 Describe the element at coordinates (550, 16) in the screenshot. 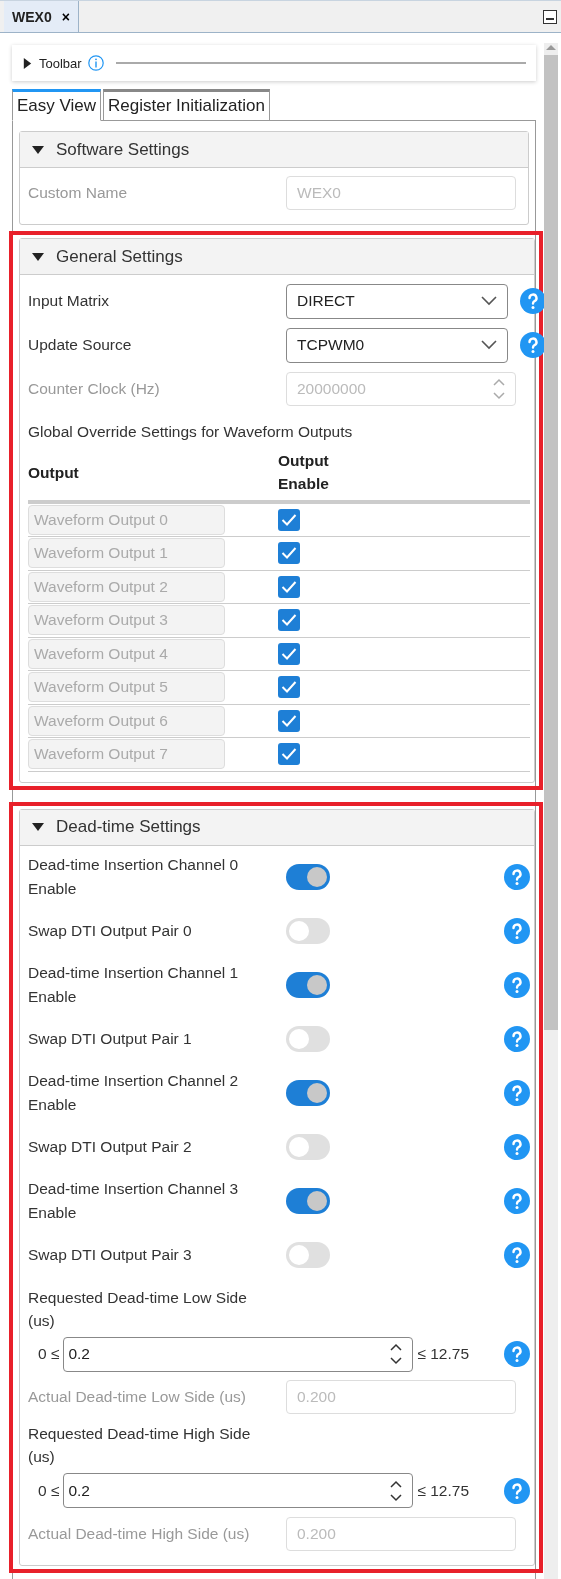

I see `minimize-icon` at that location.